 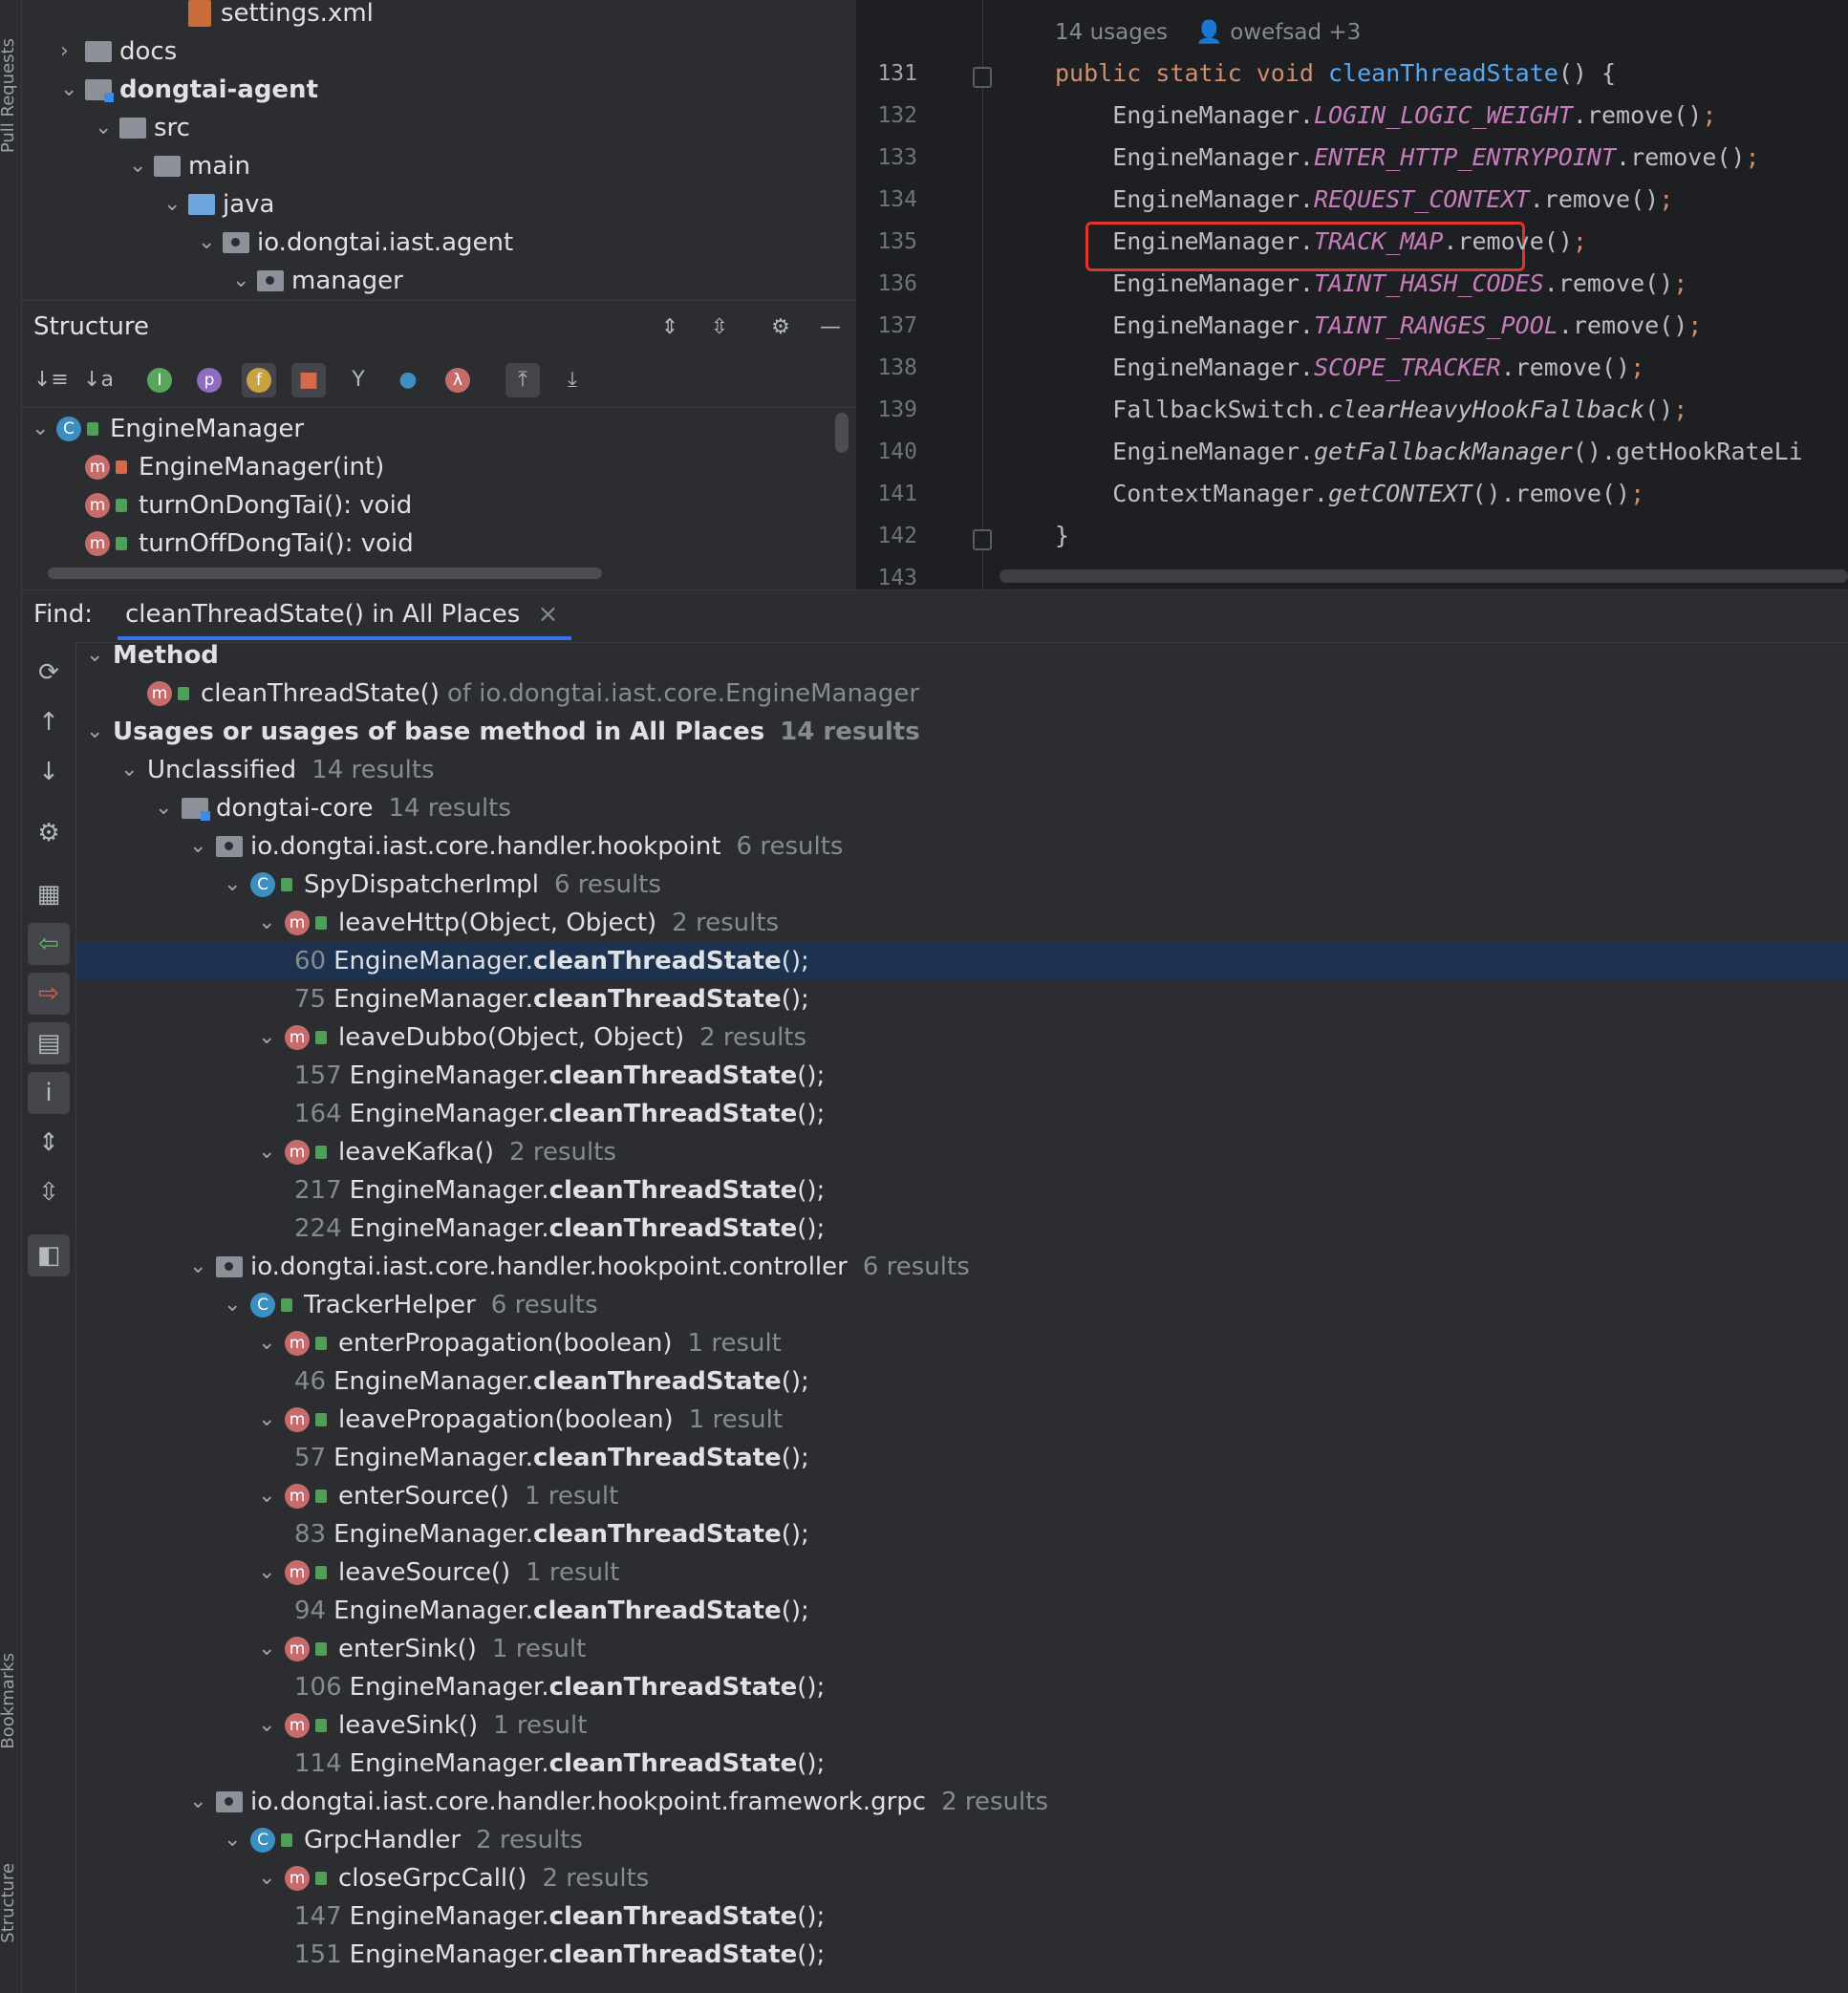 What do you see at coordinates (308, 380) in the screenshot?
I see `show-non-public-icon: ■` at bounding box center [308, 380].